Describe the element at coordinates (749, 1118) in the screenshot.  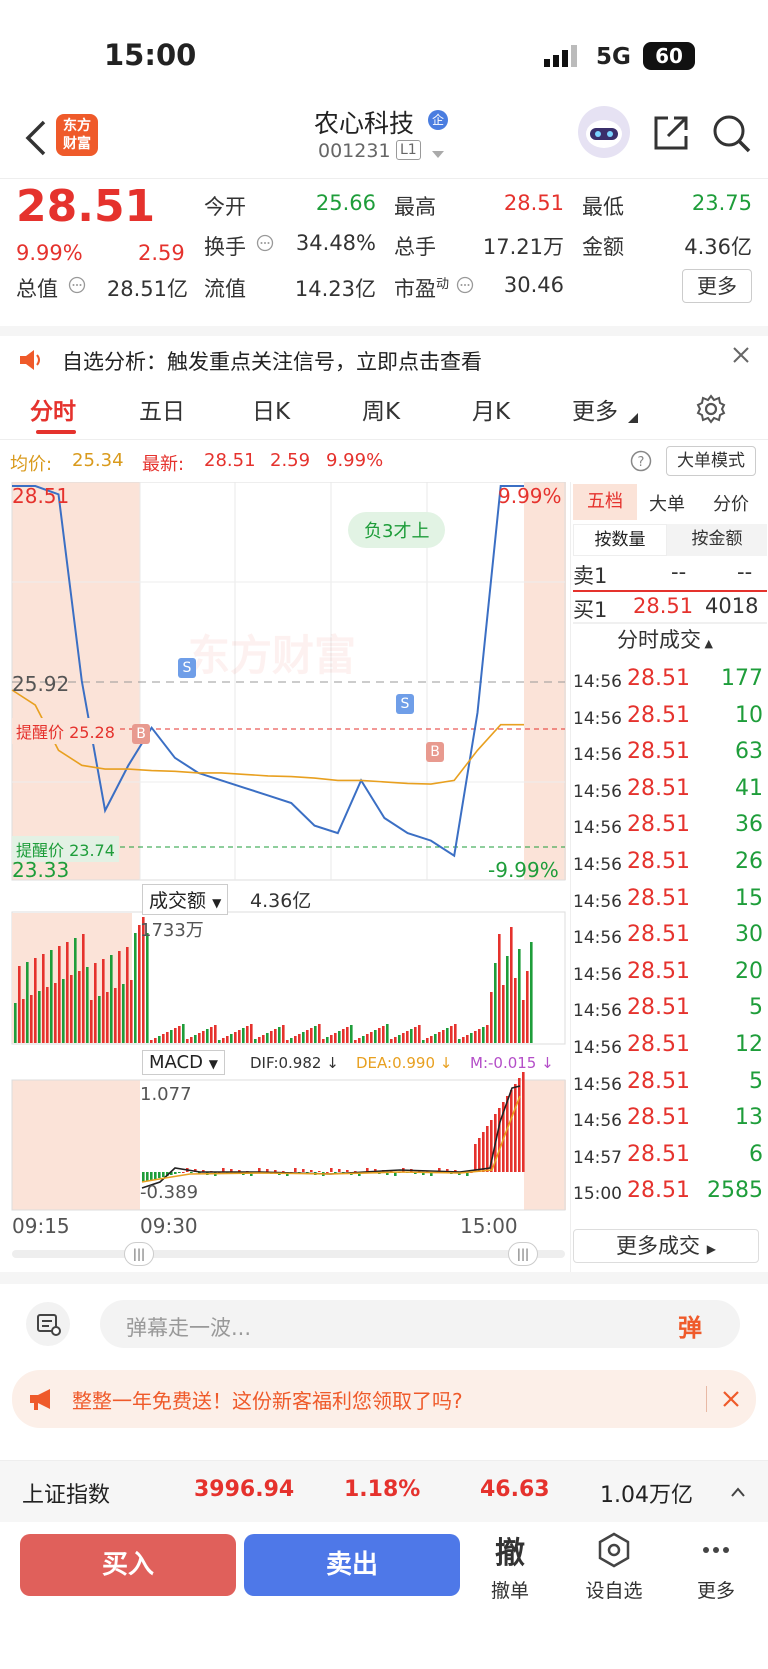
I see `trade-volume: 13` at that location.